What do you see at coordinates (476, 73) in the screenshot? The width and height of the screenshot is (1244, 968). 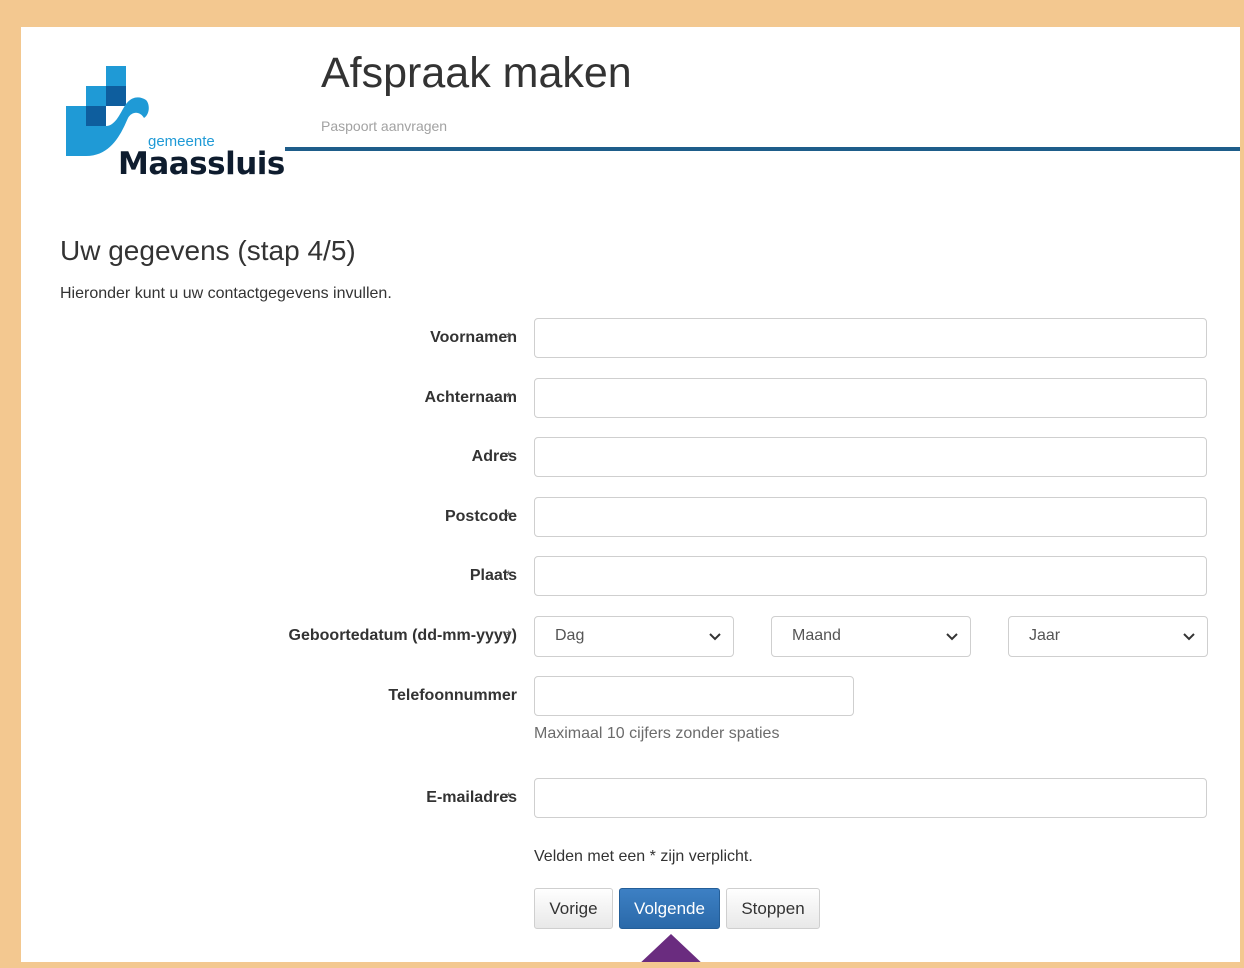 I see `page-title: Afspraak maken` at bounding box center [476, 73].